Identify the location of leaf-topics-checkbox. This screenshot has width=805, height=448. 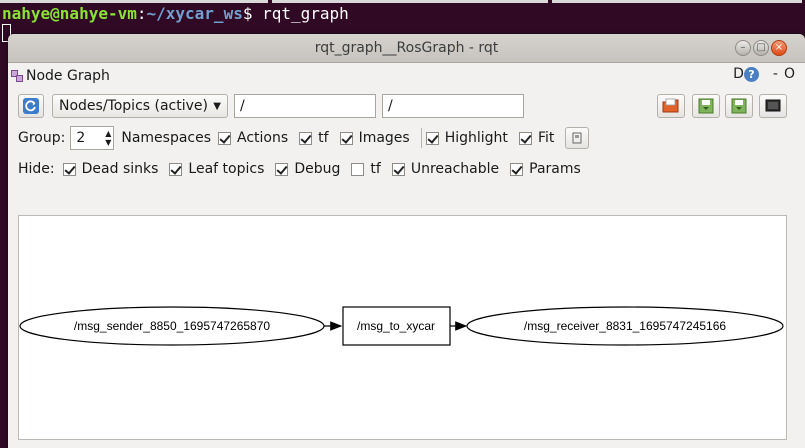
(176, 169).